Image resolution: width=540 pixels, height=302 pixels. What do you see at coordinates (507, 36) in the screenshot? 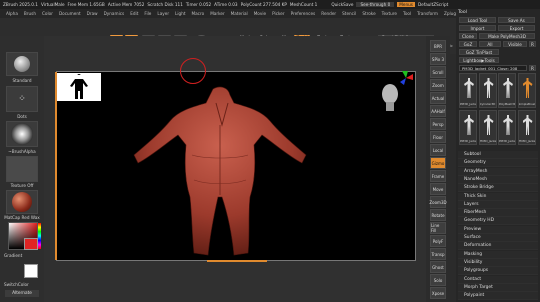
I see `make-polymesh-button: Make PolyMesh3D` at bounding box center [507, 36].